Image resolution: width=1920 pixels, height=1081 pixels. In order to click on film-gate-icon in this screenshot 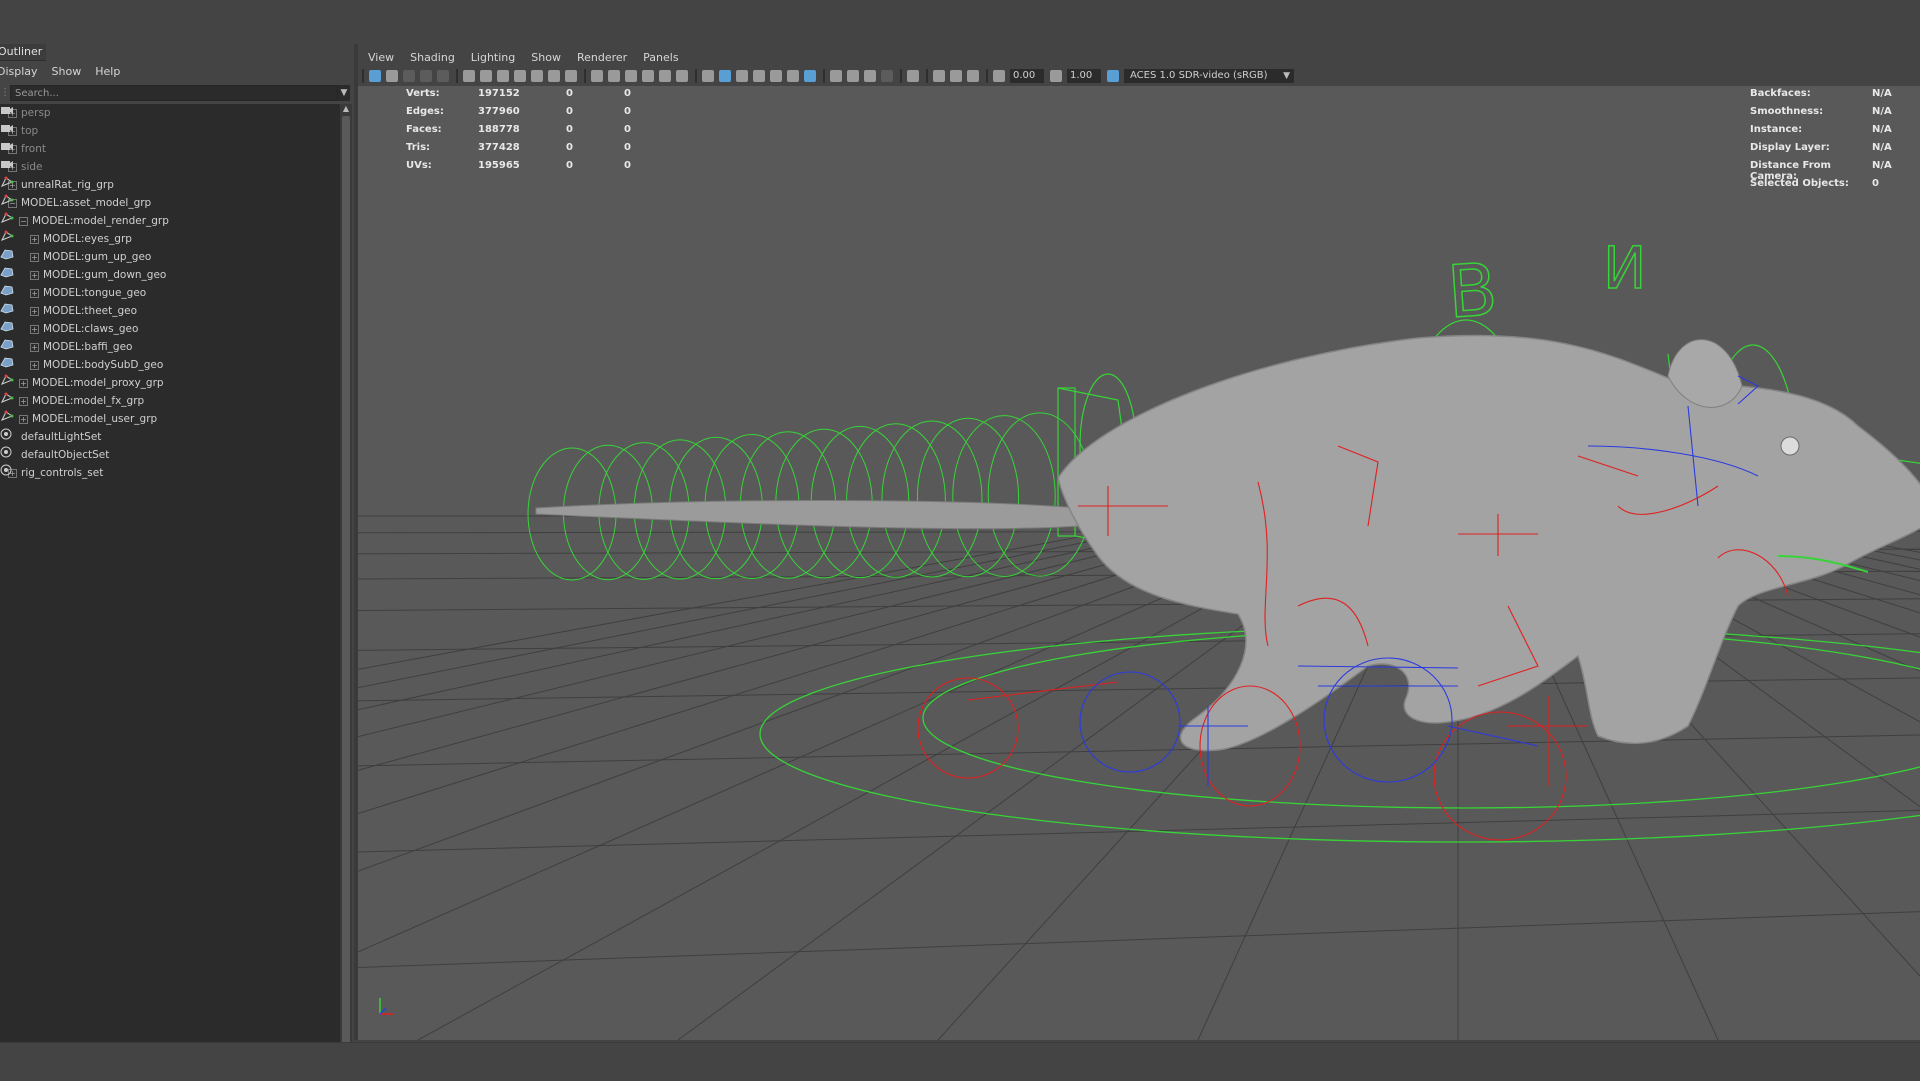, I will do `click(469, 76)`.